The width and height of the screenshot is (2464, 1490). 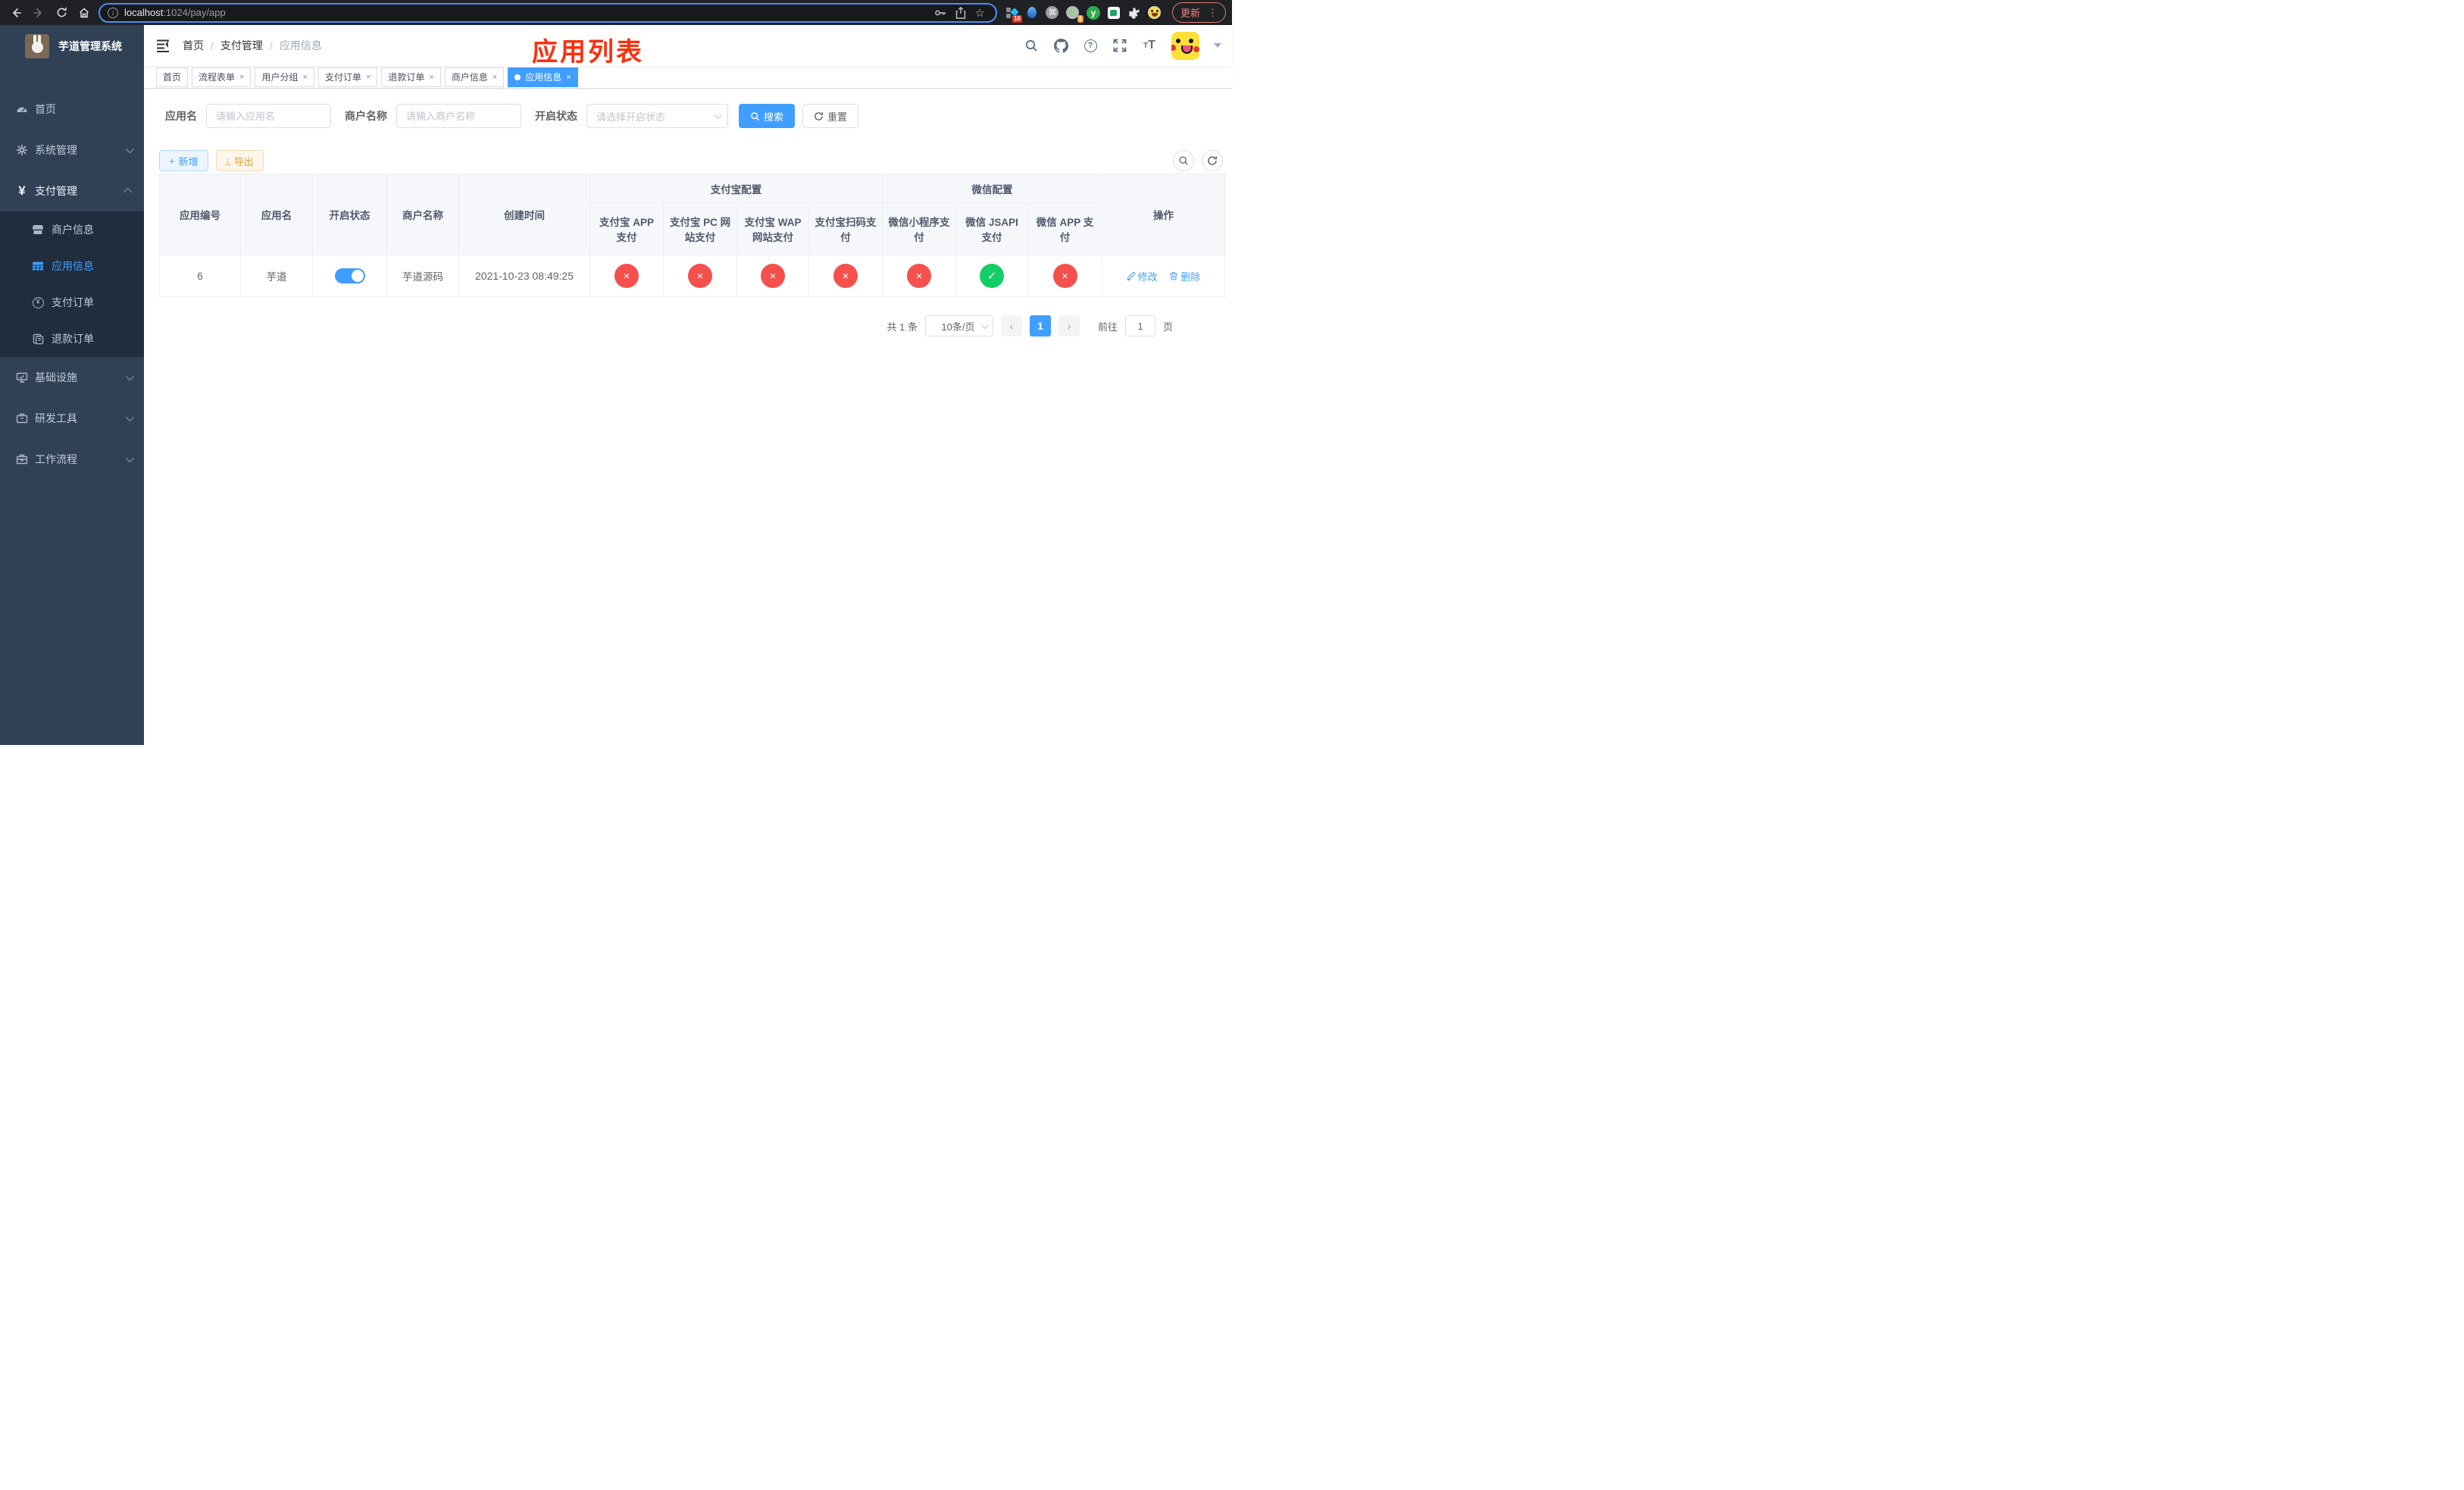 What do you see at coordinates (72, 339) in the screenshot?
I see `sidebar-item-refund-order: 退款订单` at bounding box center [72, 339].